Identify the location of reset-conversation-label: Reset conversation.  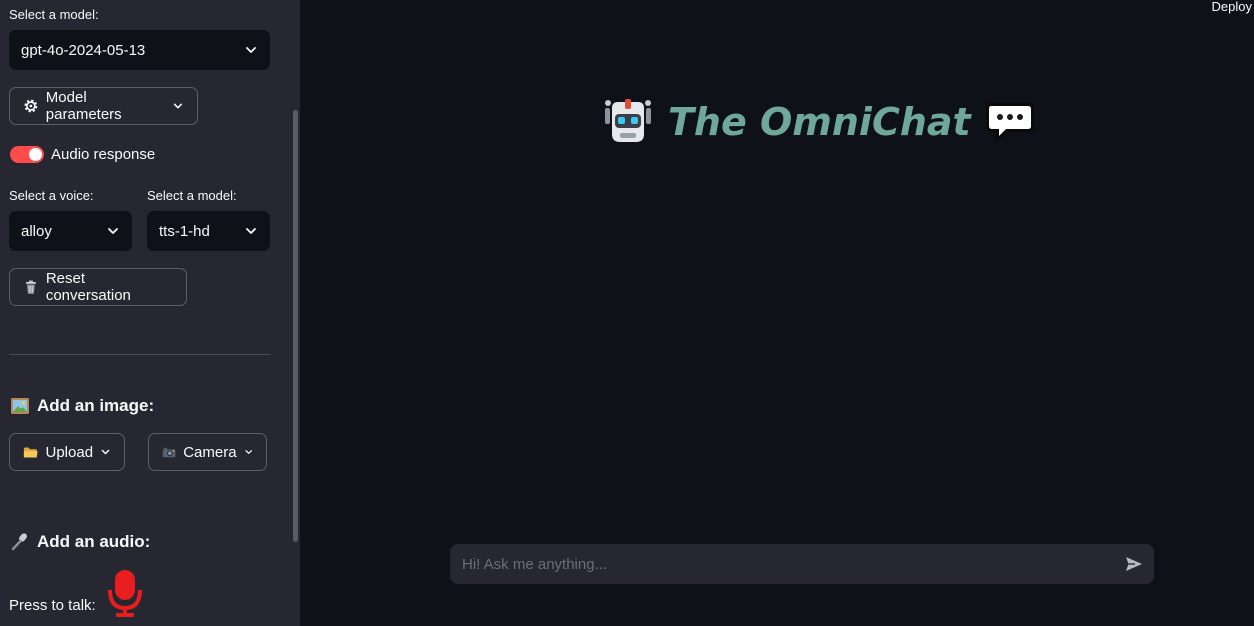
(88, 287).